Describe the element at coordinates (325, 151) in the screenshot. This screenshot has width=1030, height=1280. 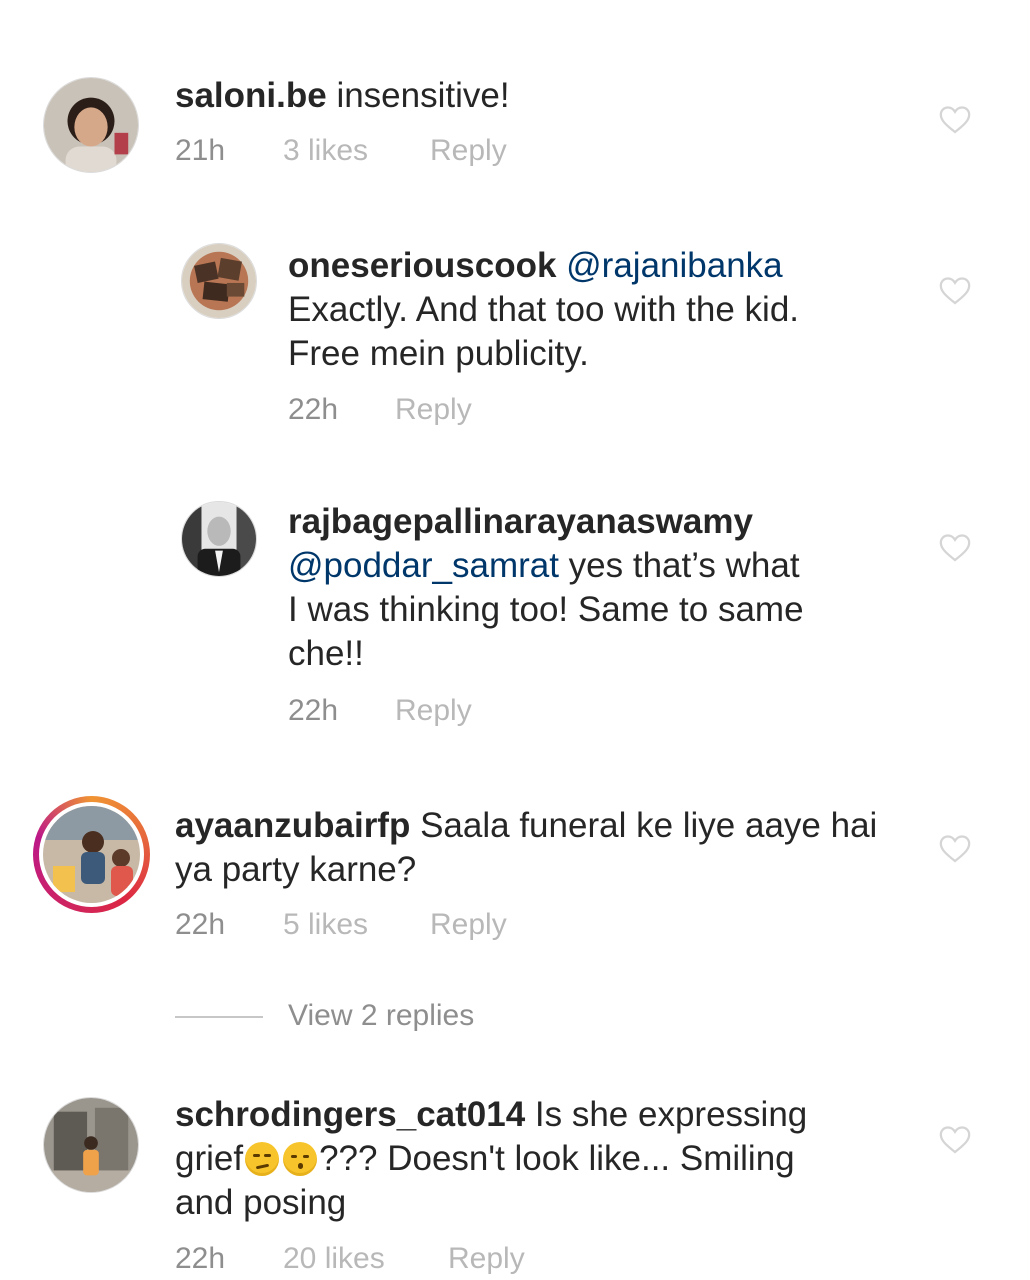
I see `likes-count: 3 likes` at that location.